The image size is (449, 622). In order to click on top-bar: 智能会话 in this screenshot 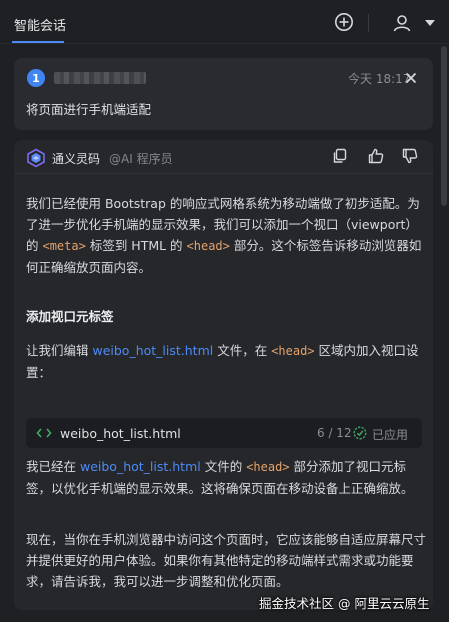, I will do `click(224, 22)`.